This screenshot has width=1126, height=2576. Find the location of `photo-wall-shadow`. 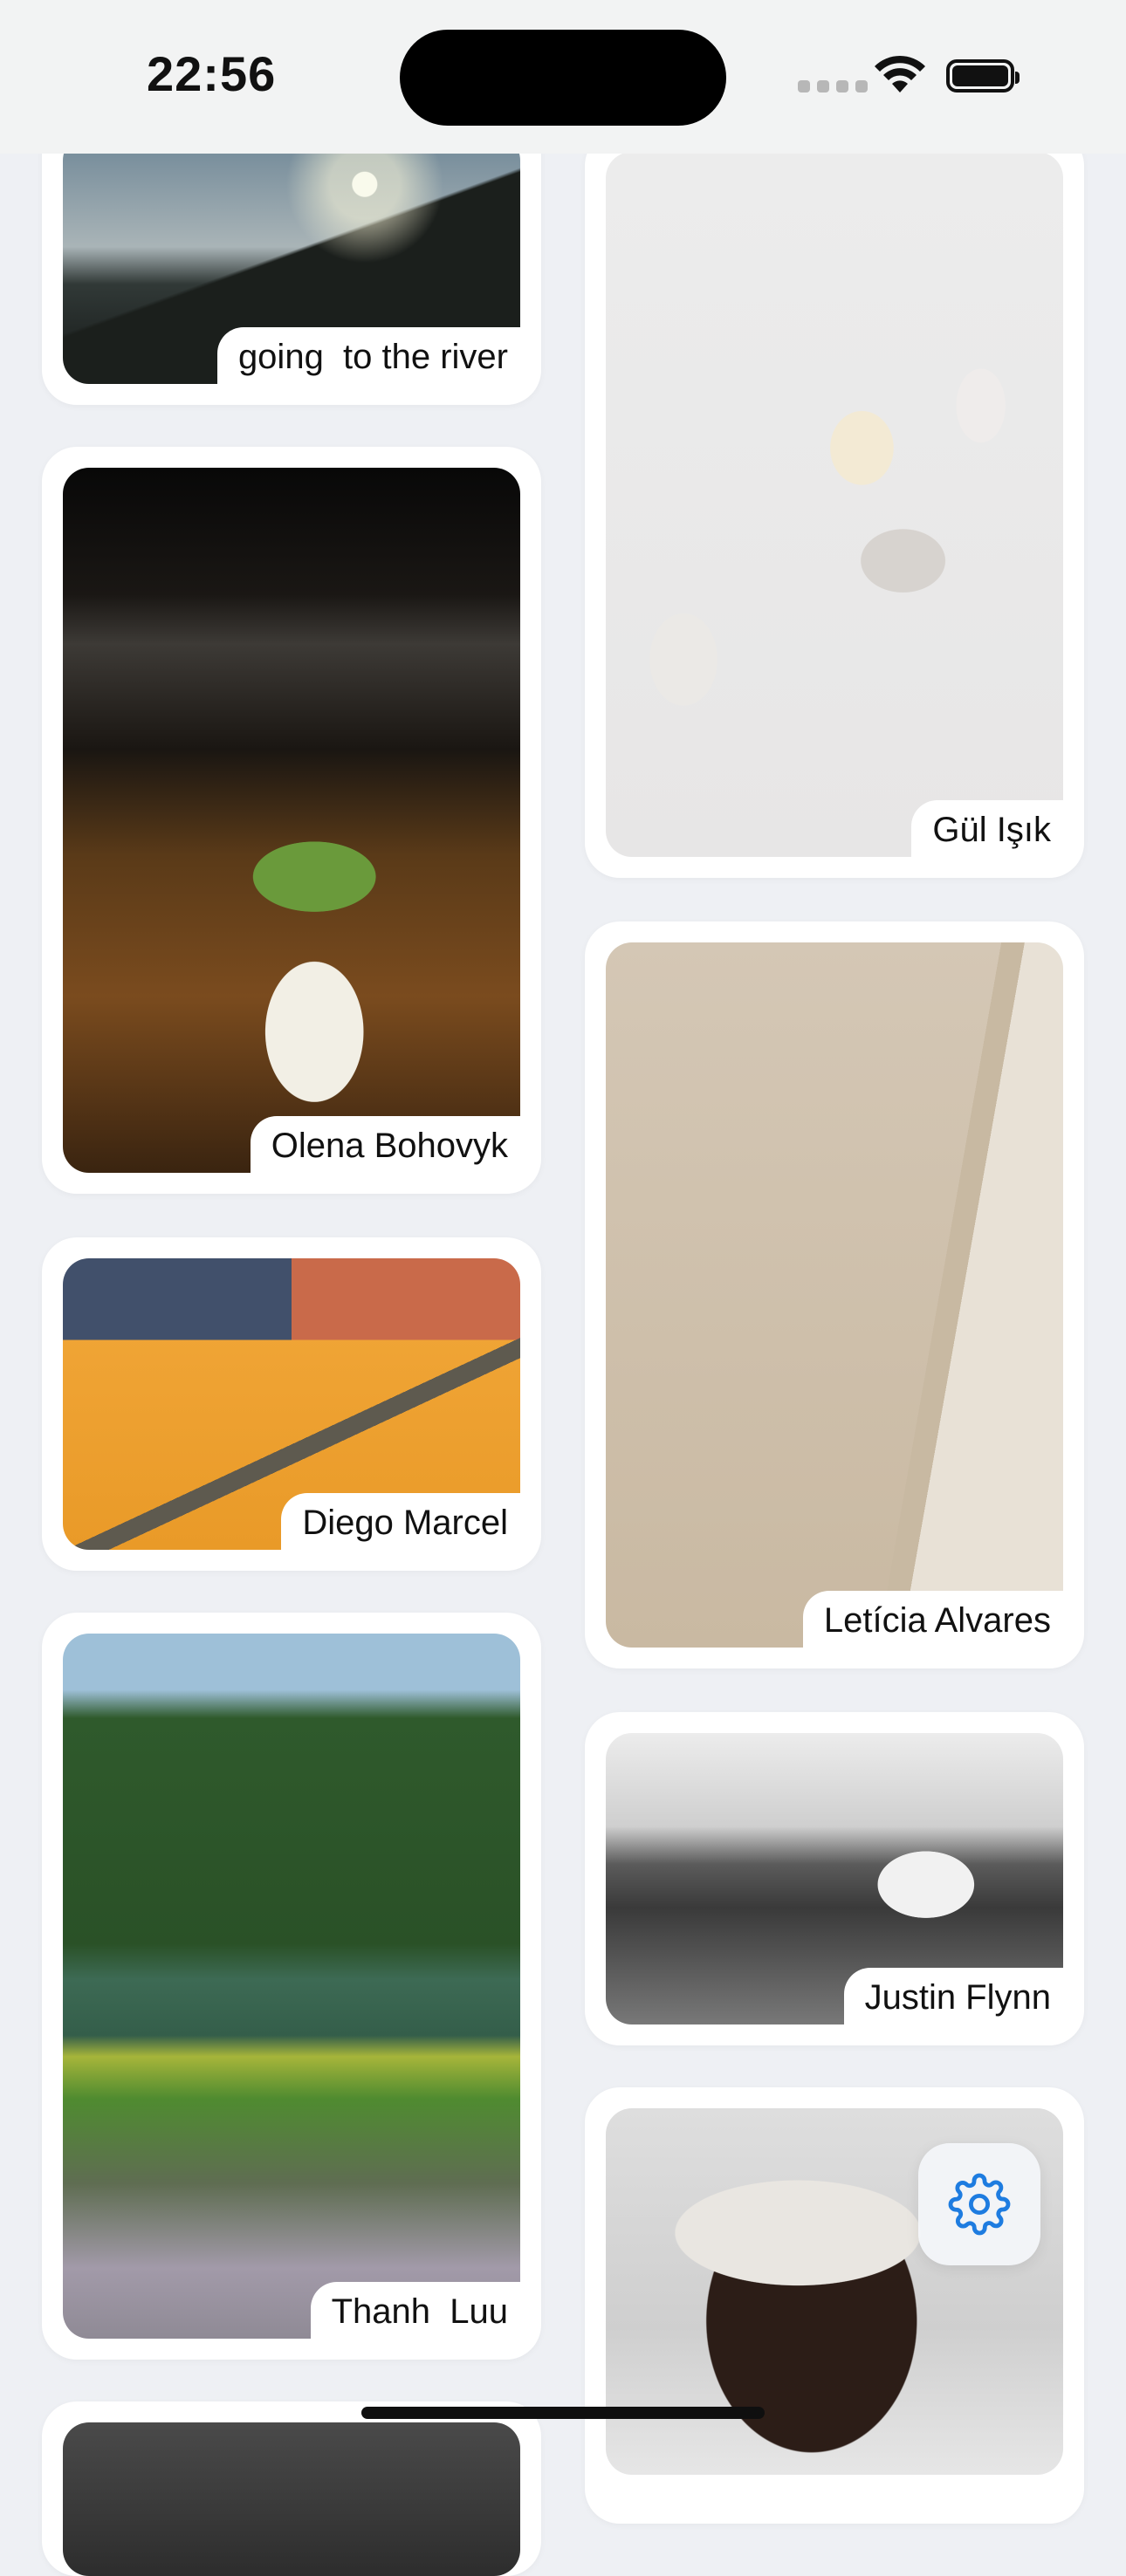

photo-wall-shadow is located at coordinates (834, 1295).